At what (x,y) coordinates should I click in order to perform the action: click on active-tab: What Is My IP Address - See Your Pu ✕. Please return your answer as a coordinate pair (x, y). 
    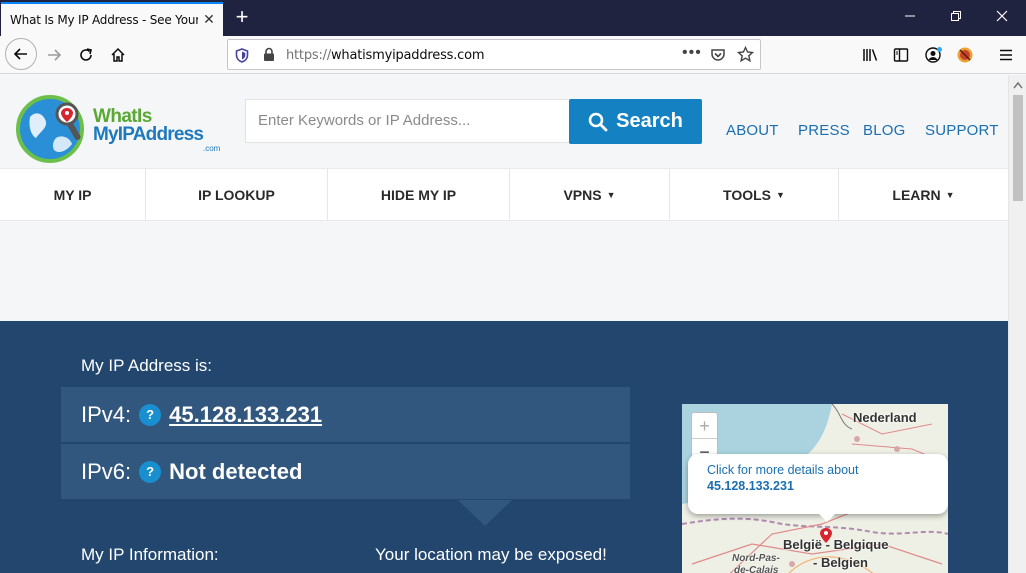
    Looking at the image, I should click on (112, 19).